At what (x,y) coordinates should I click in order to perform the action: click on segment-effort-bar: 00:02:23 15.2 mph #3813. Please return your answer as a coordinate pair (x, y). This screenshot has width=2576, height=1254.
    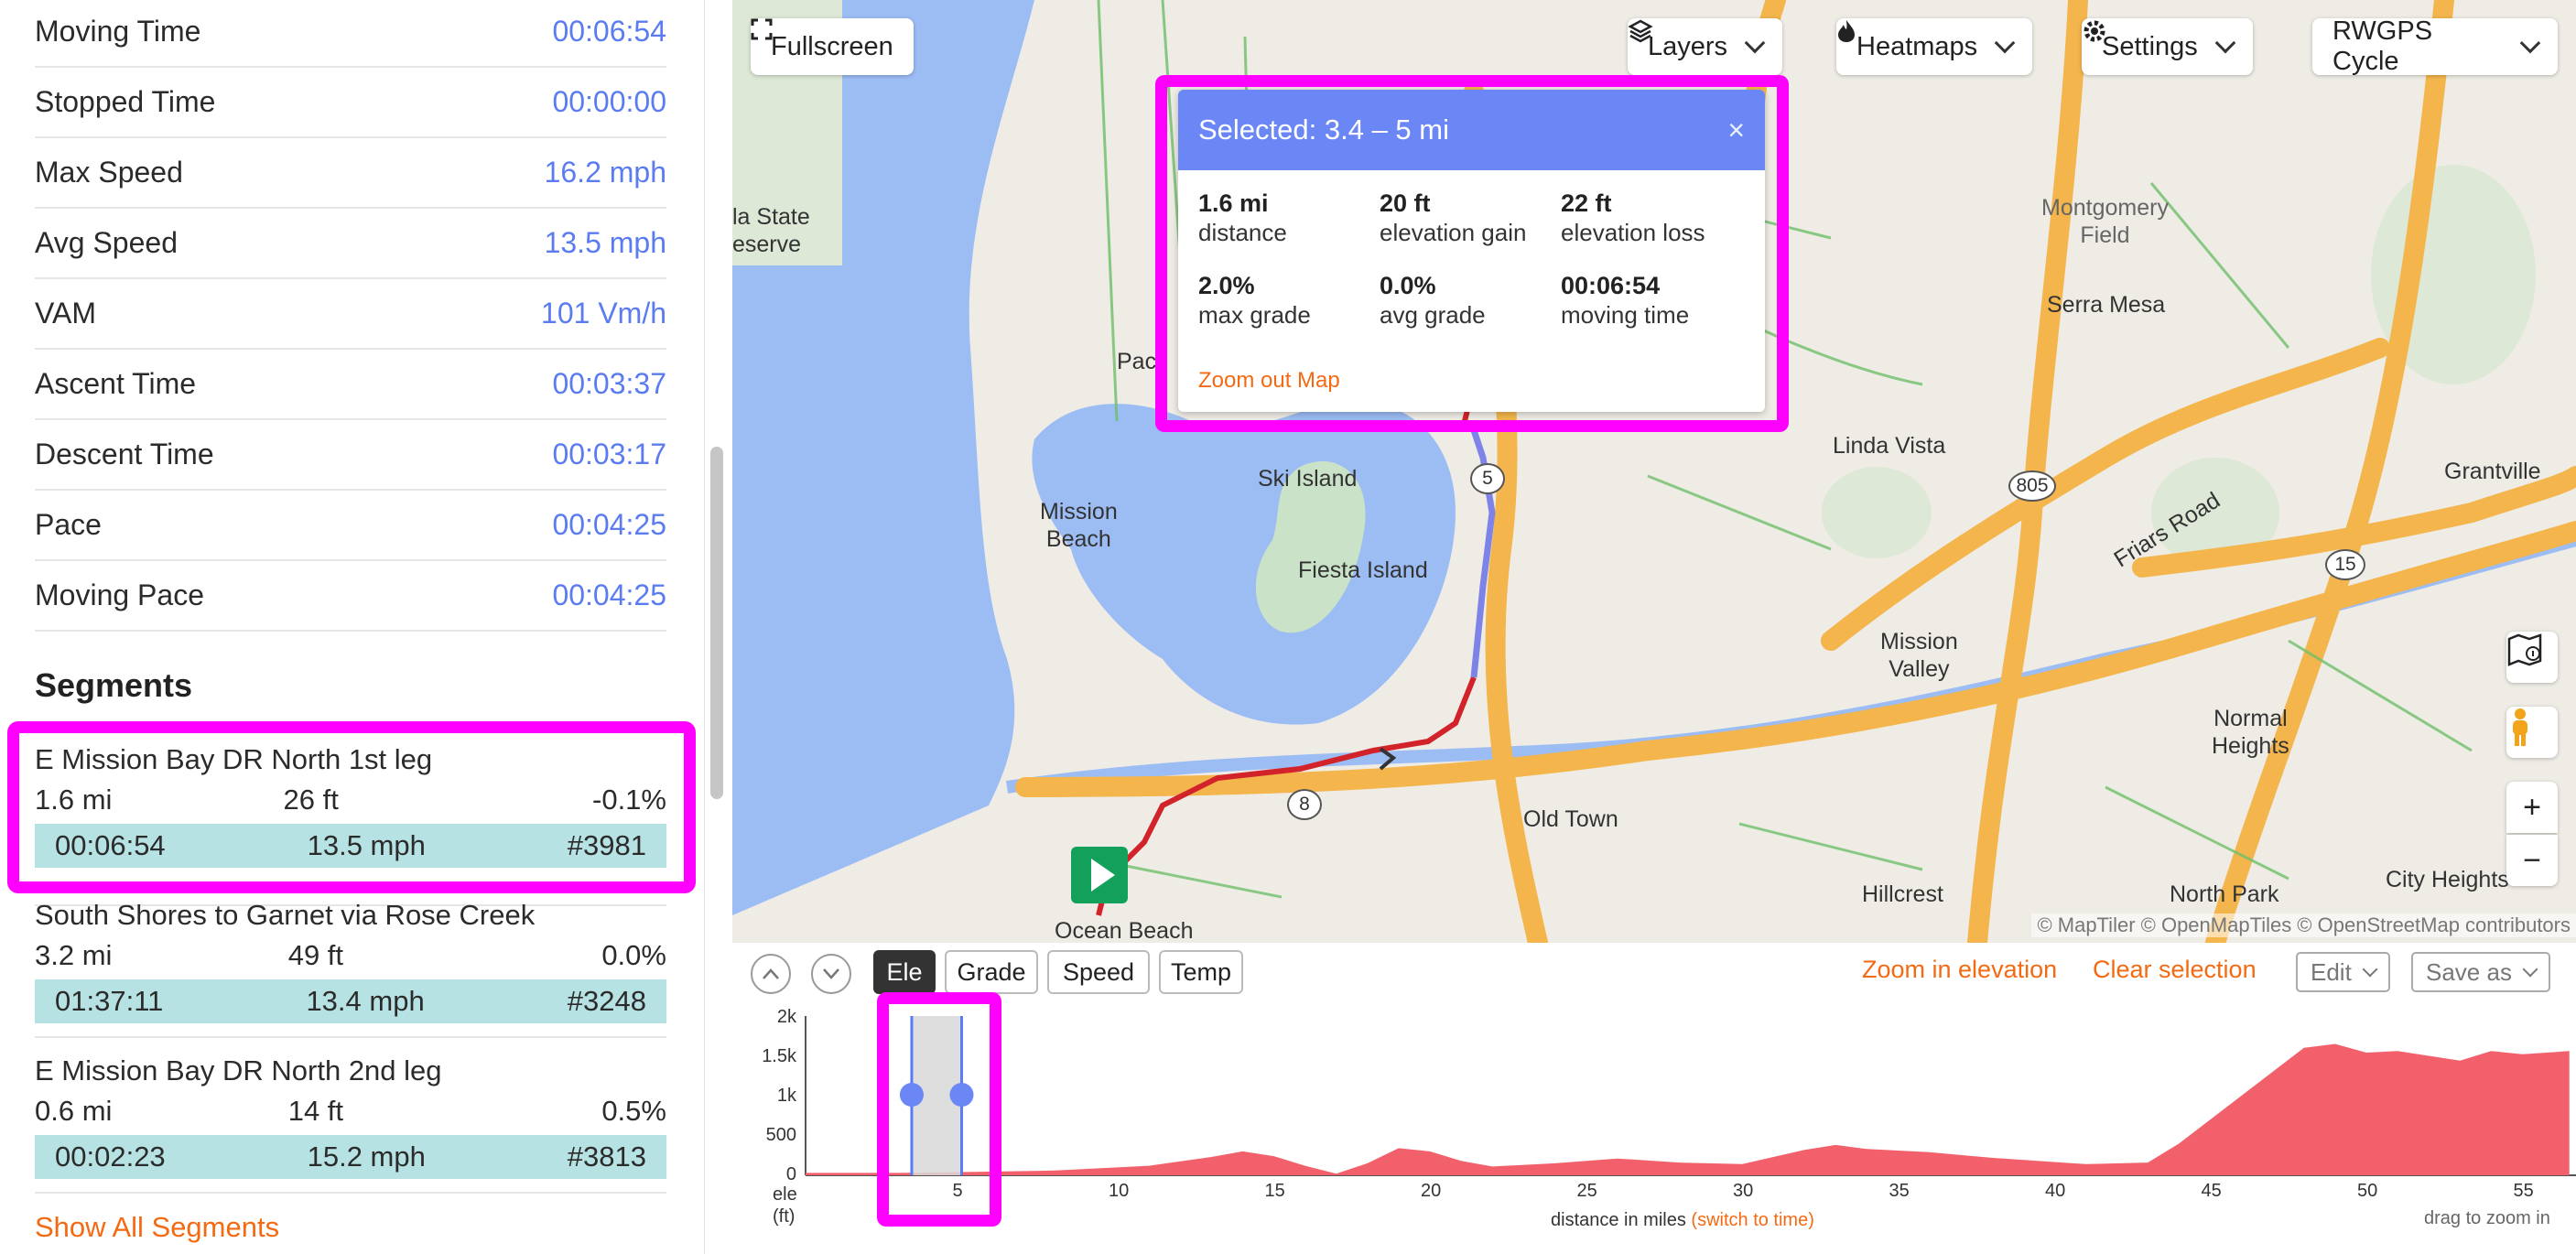
    Looking at the image, I should click on (351, 1157).